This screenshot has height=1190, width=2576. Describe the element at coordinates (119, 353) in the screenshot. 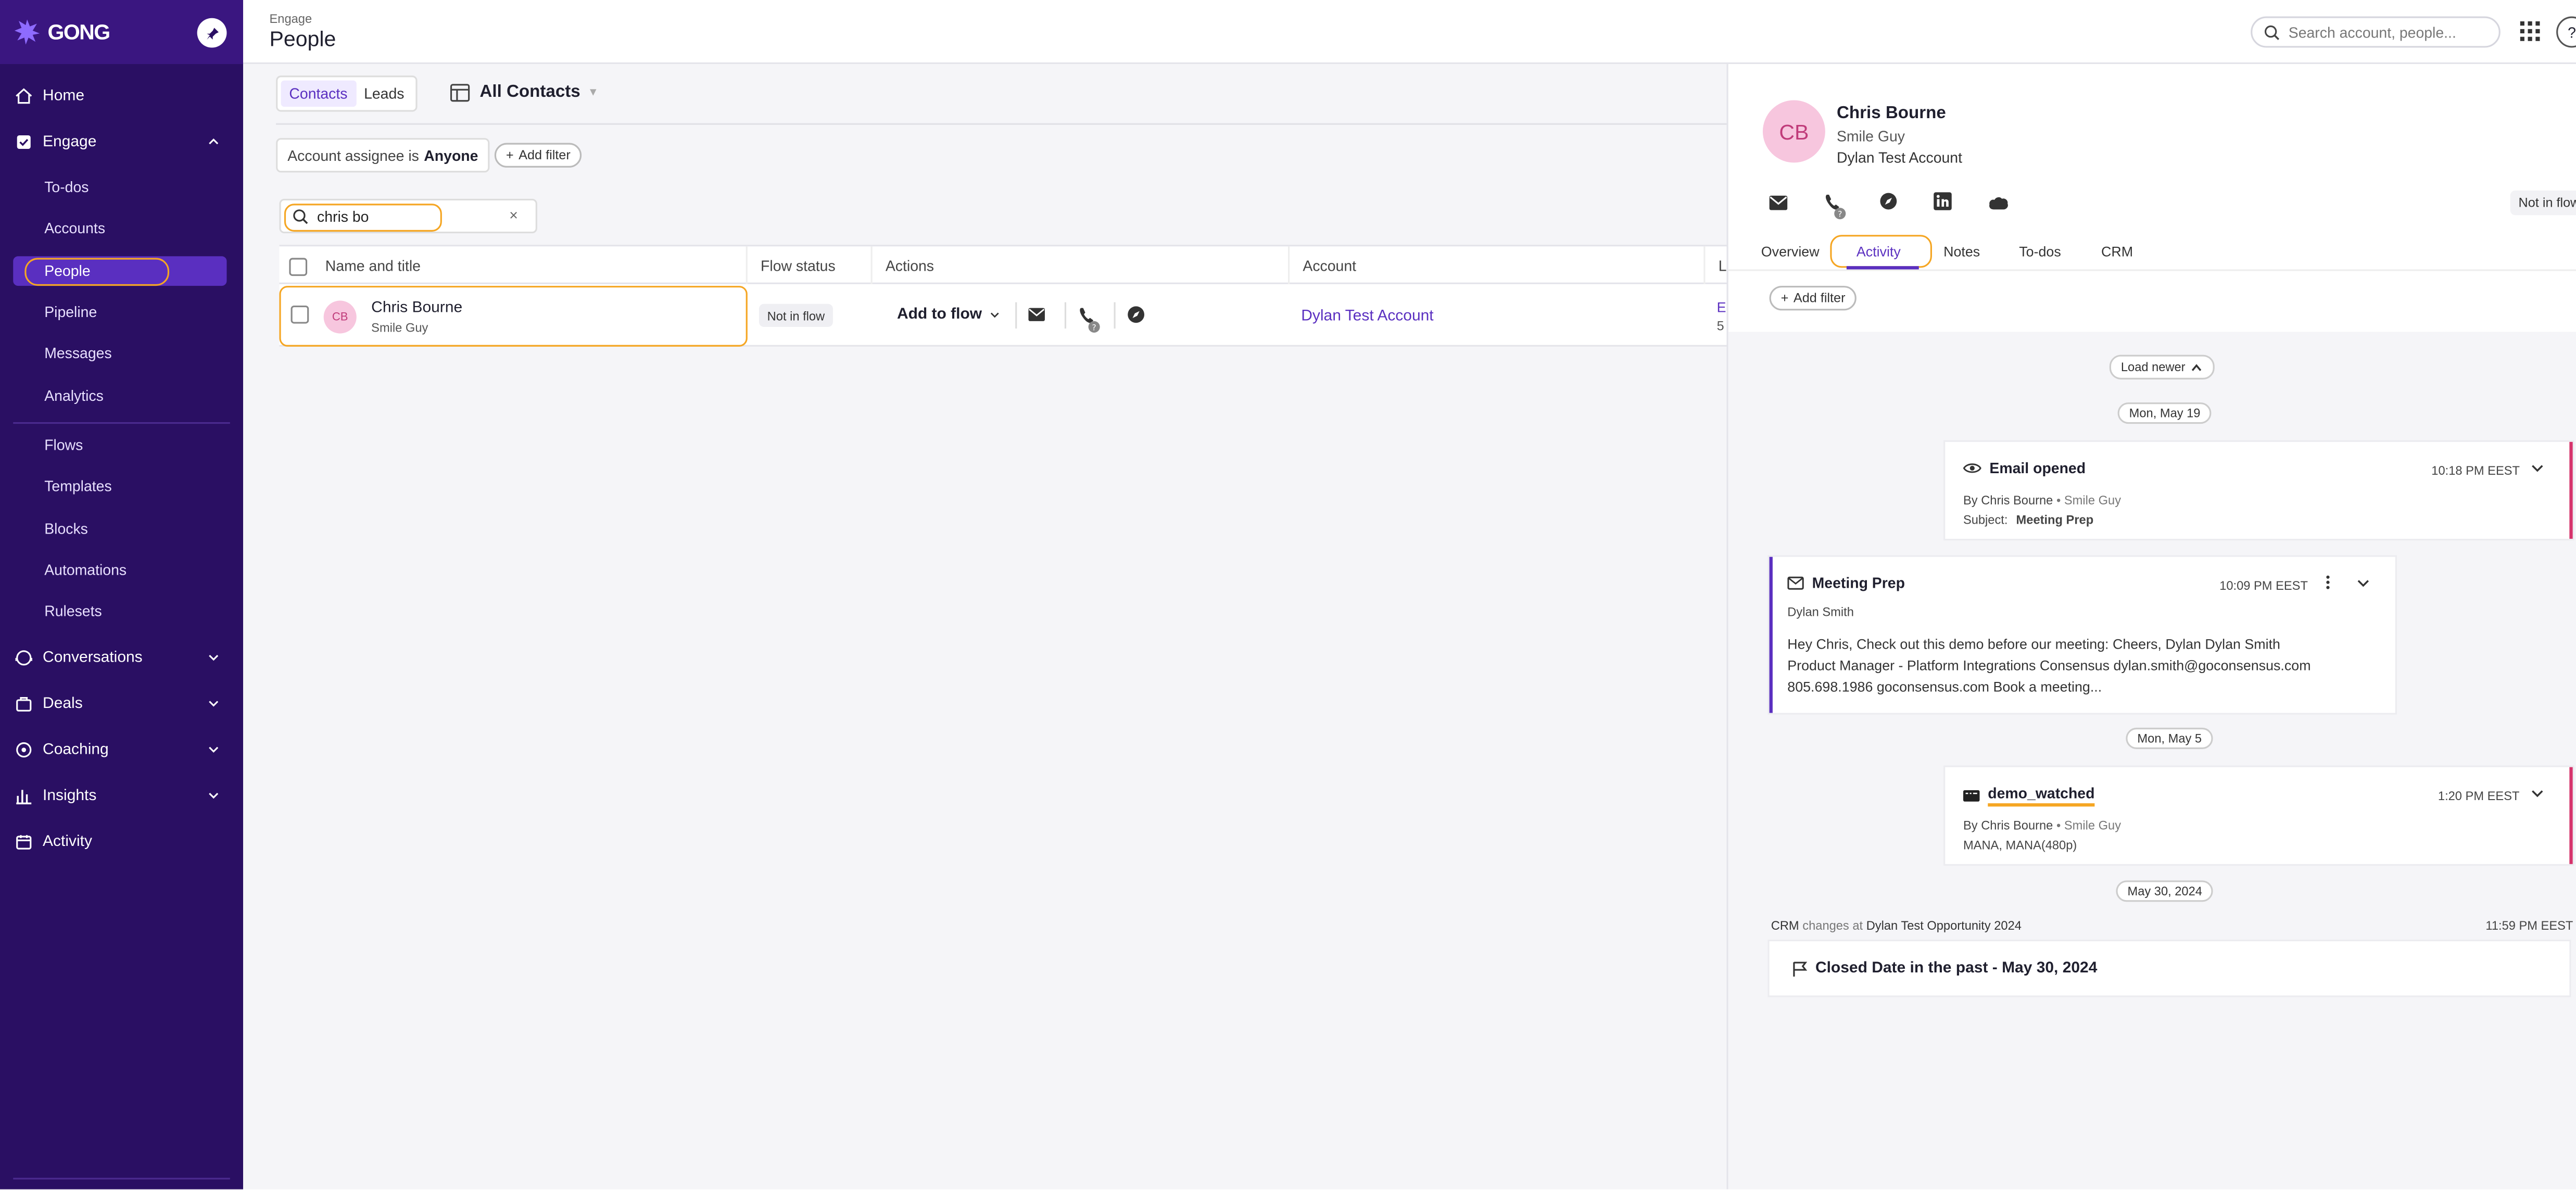

I see `sidebar-item-messages: Messages` at that location.